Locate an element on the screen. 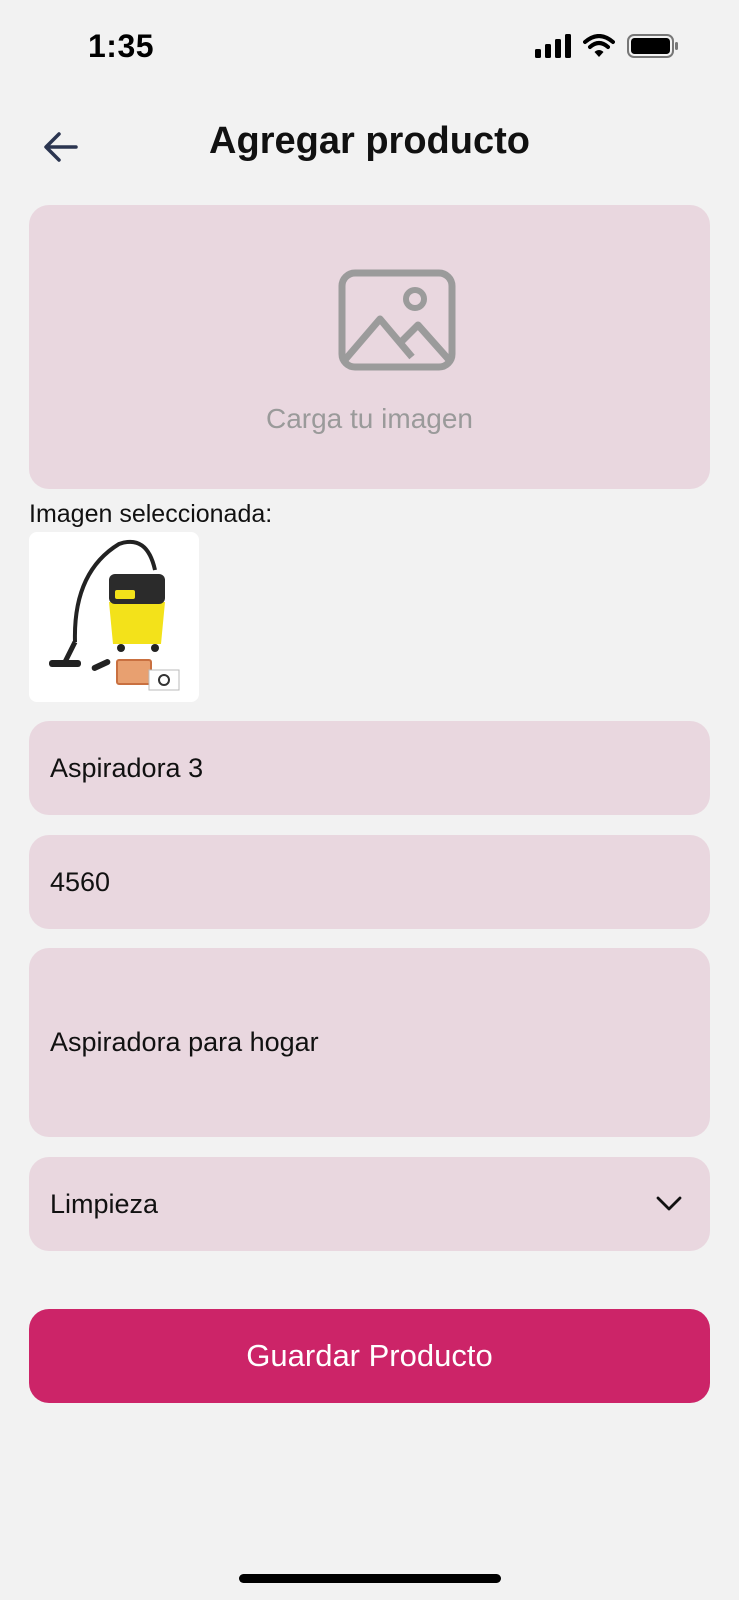 This screenshot has width=739, height=1600. selected-image-thumbnail is located at coordinates (114, 617).